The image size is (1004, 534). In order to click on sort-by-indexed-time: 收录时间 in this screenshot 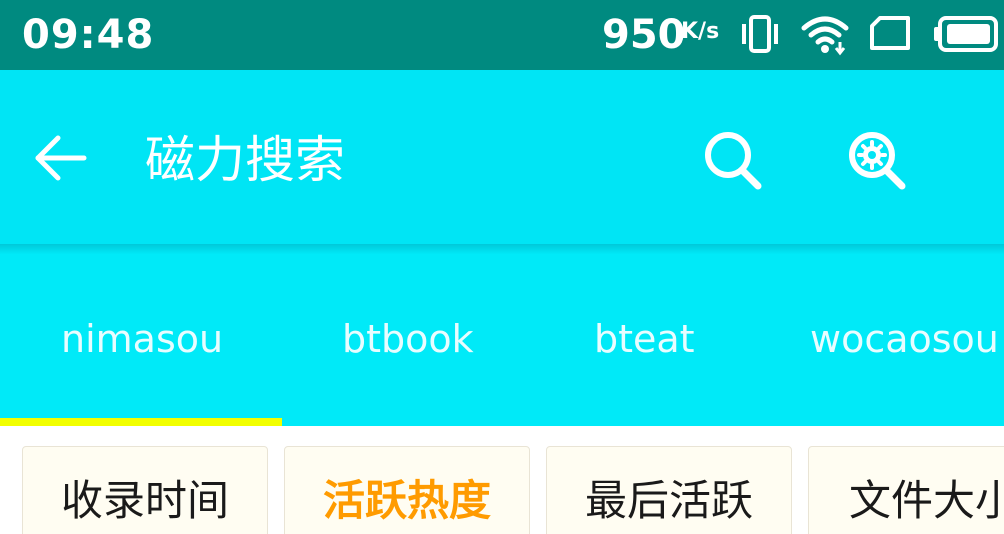, I will do `click(145, 490)`.